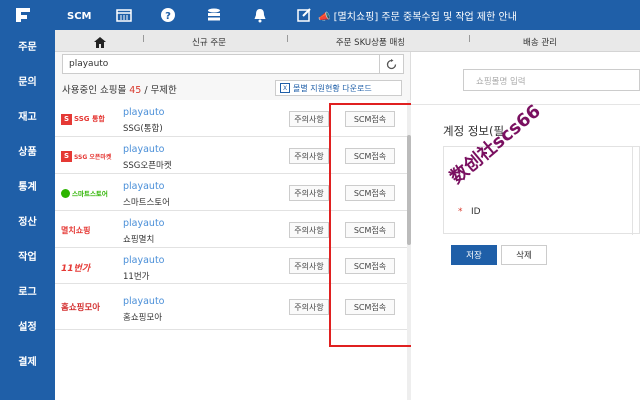 The width and height of the screenshot is (640, 400). What do you see at coordinates (89, 119) in the screenshot?
I see `shop-logo: S SSG 통합` at bounding box center [89, 119].